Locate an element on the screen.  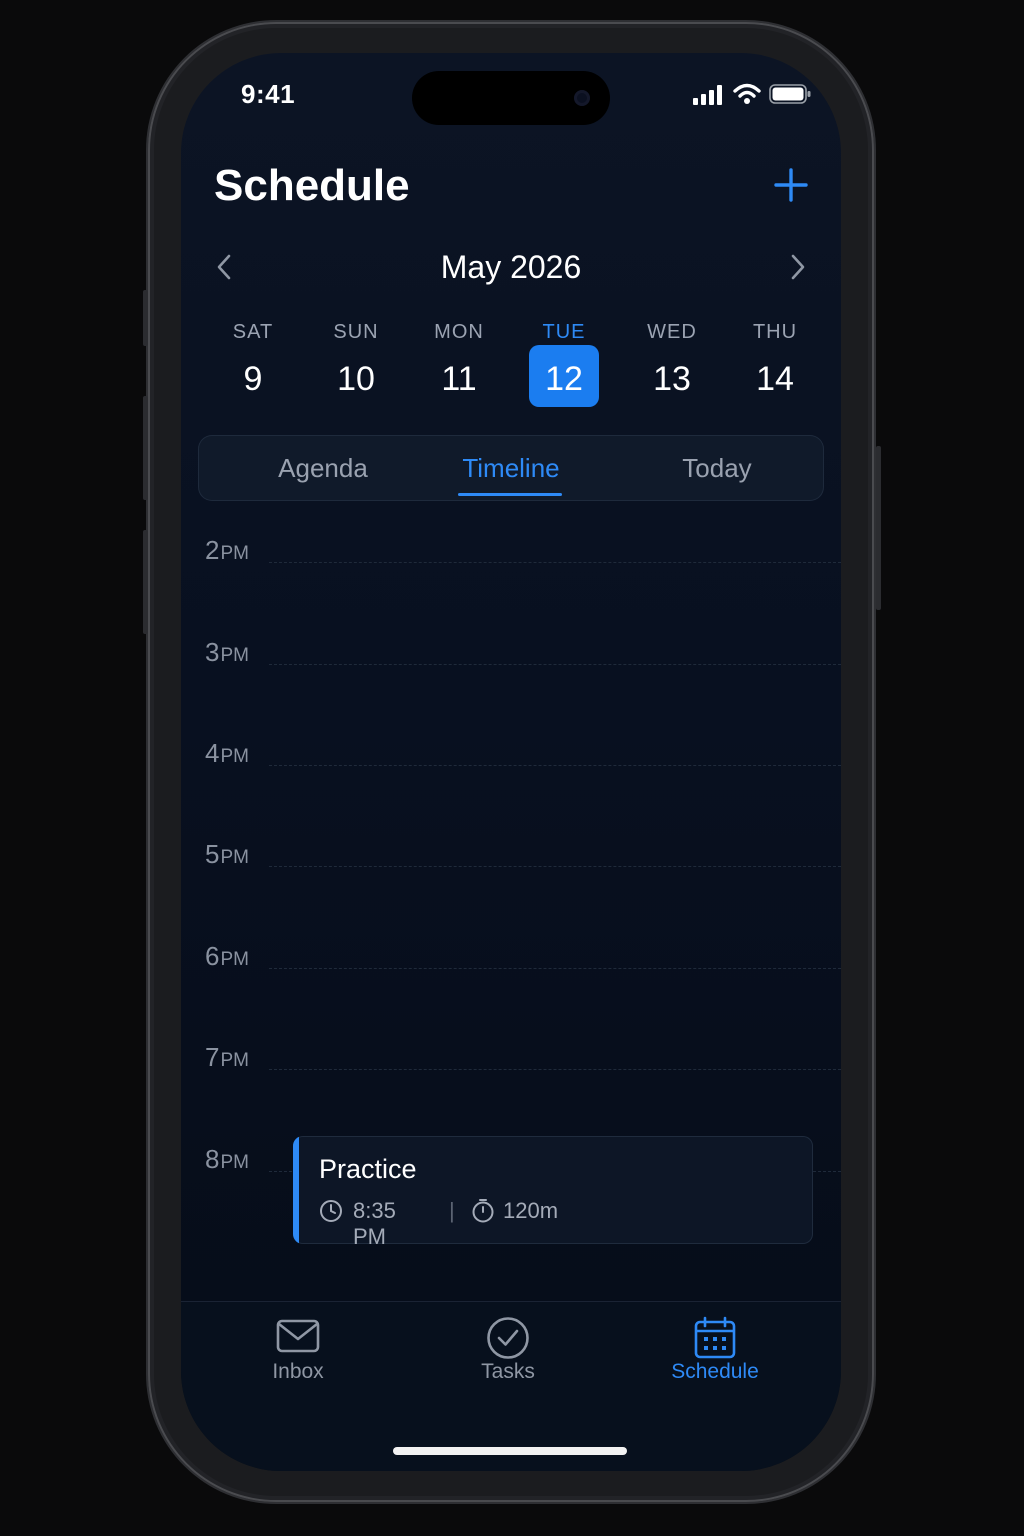
volume-up-button is located at coordinates (145, 448).